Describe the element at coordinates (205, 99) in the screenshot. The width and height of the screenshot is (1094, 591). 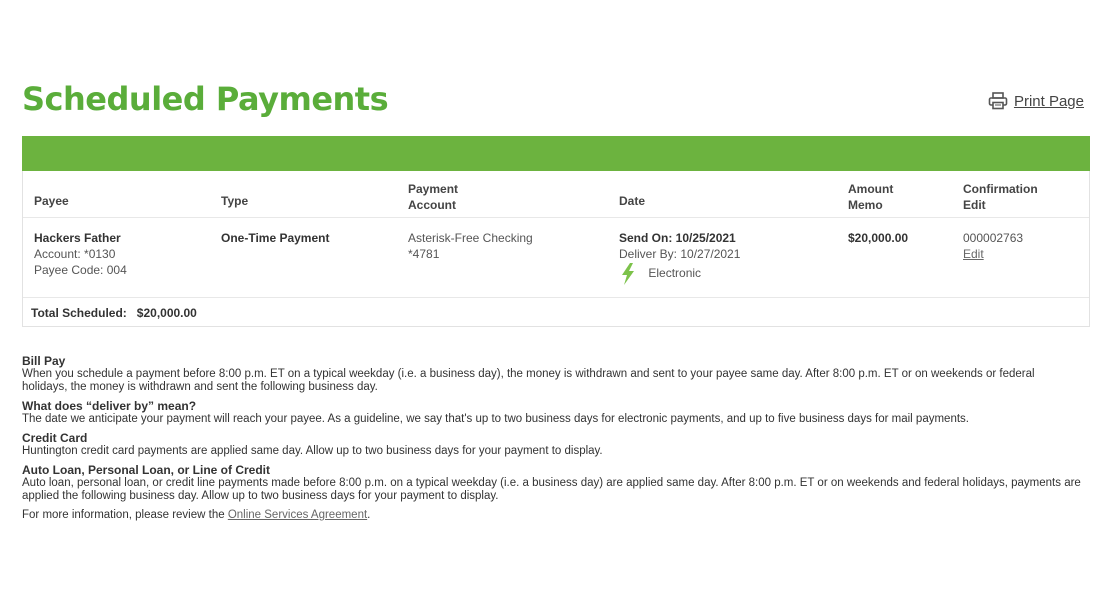
I see `page-title: Scheduled Payments` at that location.